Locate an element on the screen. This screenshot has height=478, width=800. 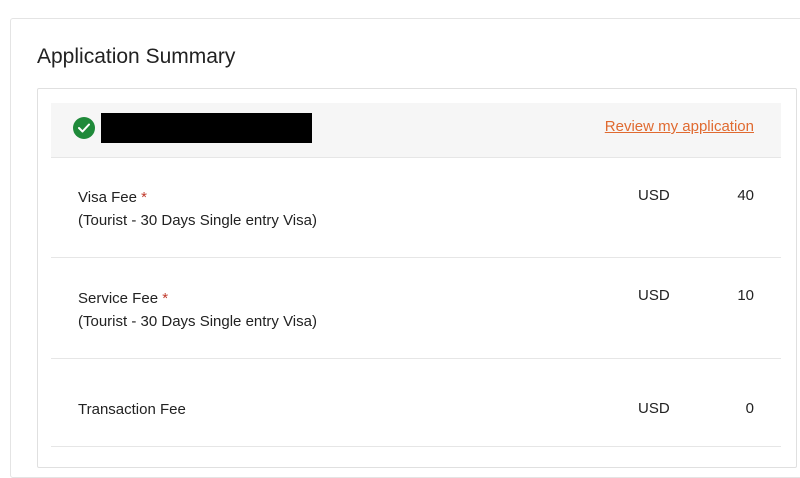
review-application-link: Review my application is located at coordinates (679, 126).